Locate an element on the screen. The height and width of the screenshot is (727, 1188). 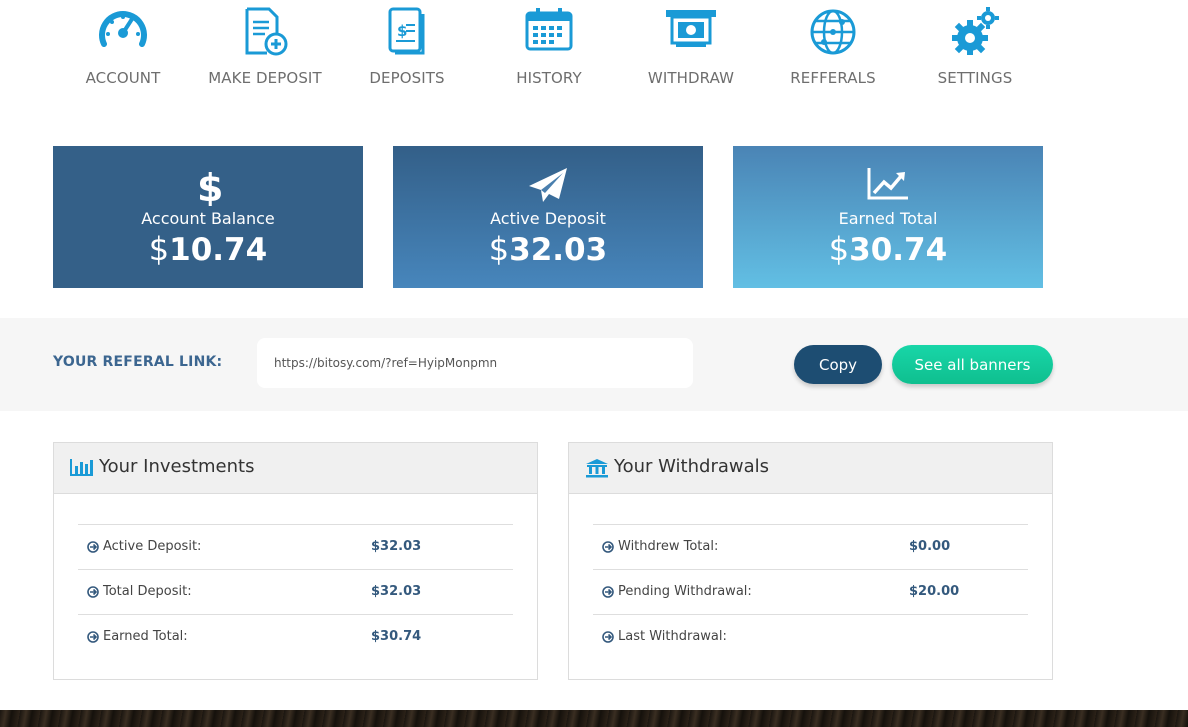
copy-button: Copy is located at coordinates (838, 364).